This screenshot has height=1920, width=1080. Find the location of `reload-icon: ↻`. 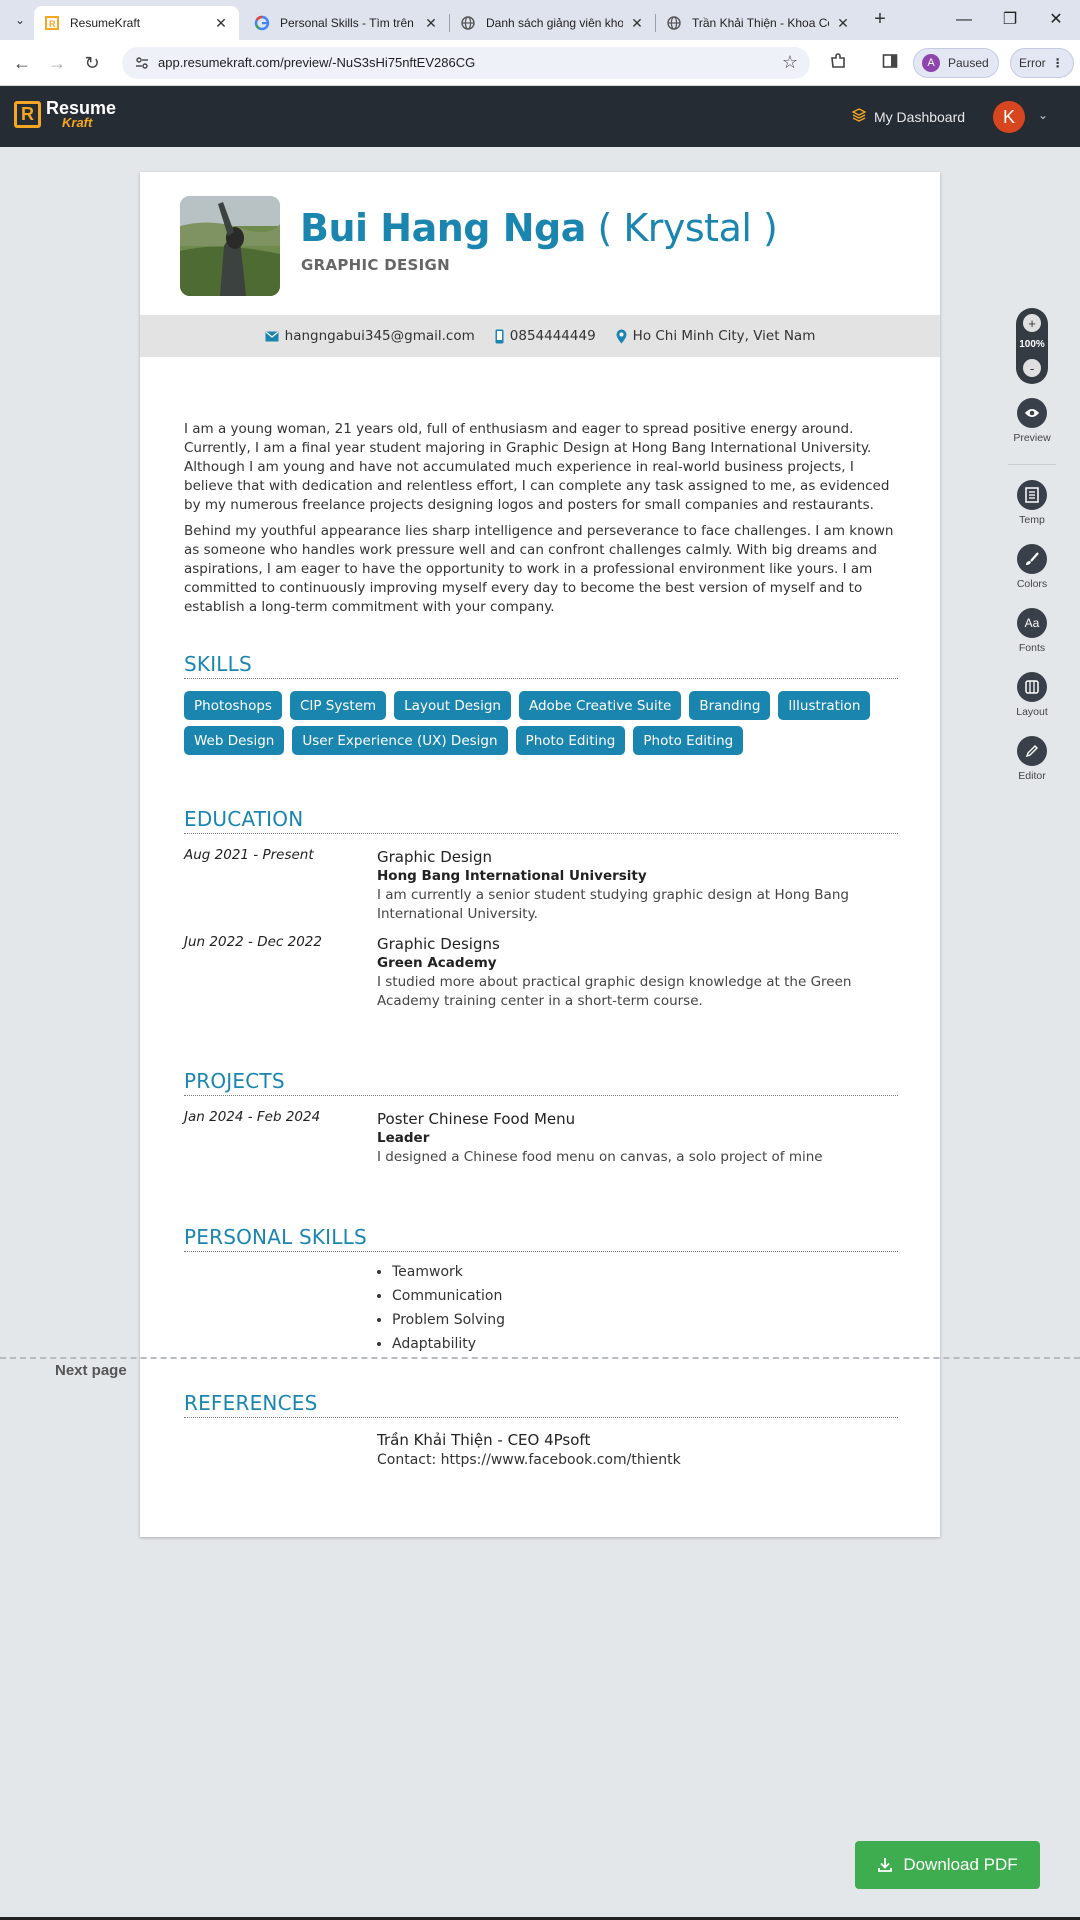

reload-icon: ↻ is located at coordinates (92, 62).